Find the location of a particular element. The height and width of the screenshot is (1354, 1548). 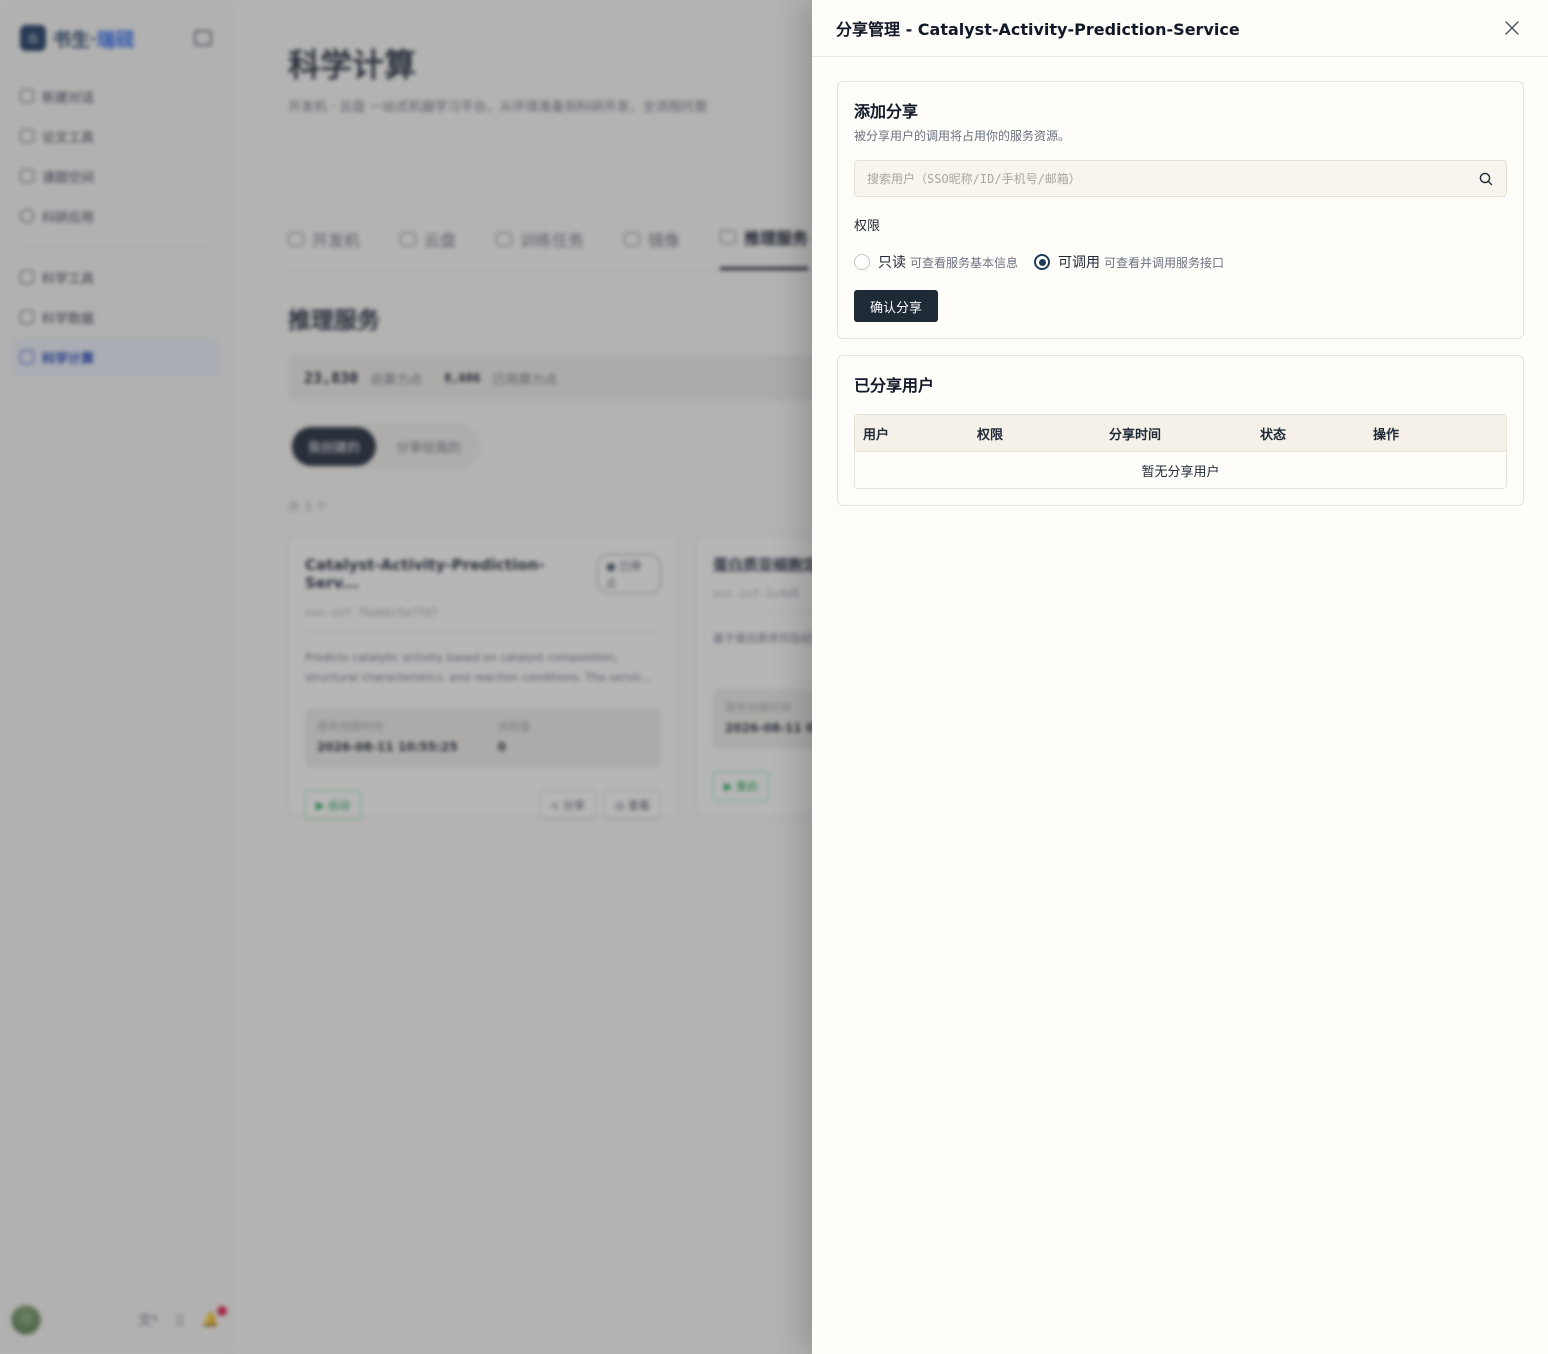

user-search-box is located at coordinates (1180, 178).